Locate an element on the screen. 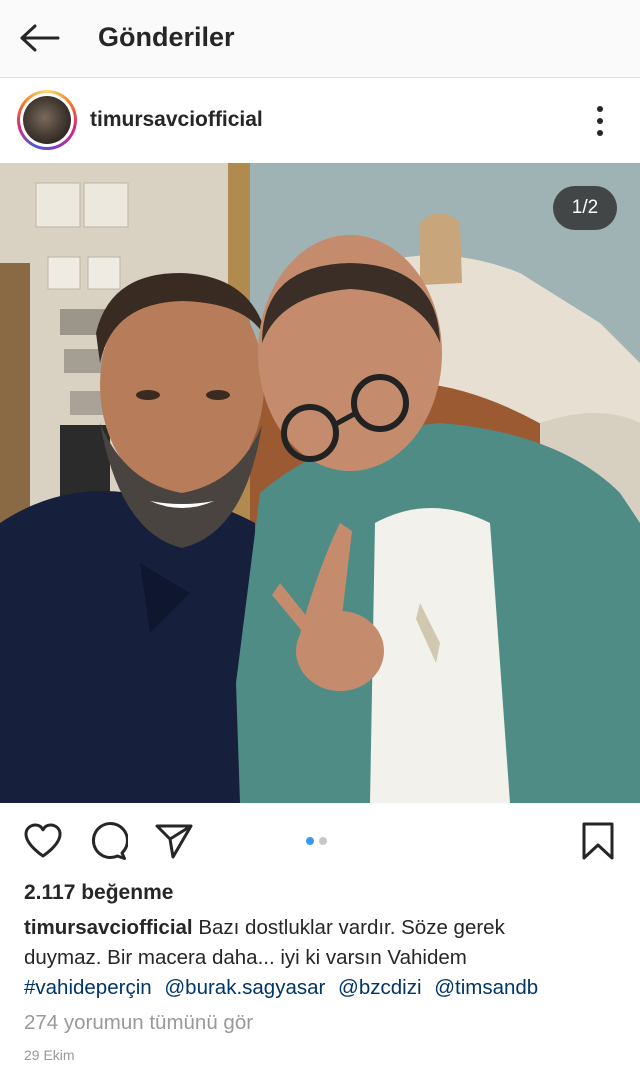 This screenshot has width=640, height=1084. carousel-dot is located at coordinates (323, 841).